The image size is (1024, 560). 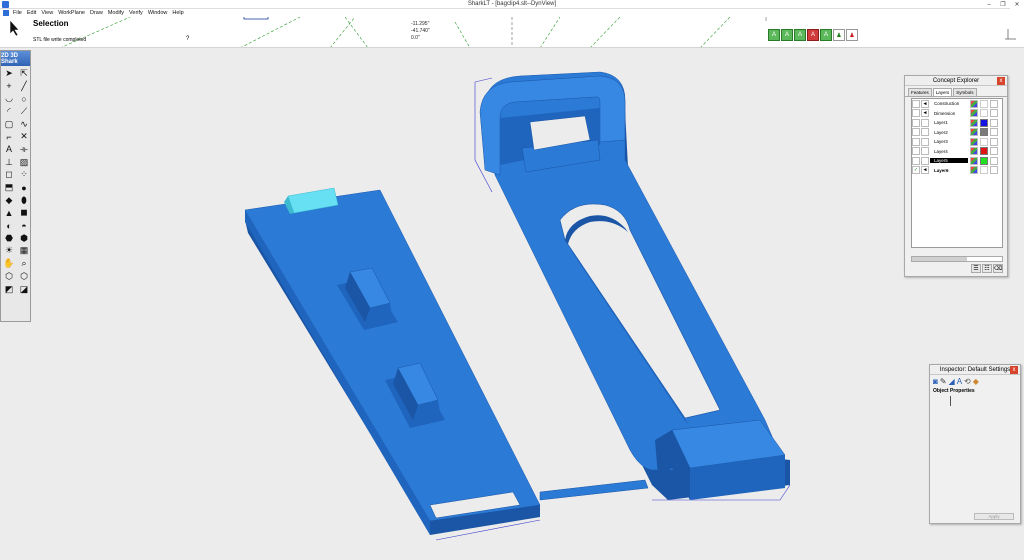 I want to click on trim-icon: ✕, so click(x=24, y=136).